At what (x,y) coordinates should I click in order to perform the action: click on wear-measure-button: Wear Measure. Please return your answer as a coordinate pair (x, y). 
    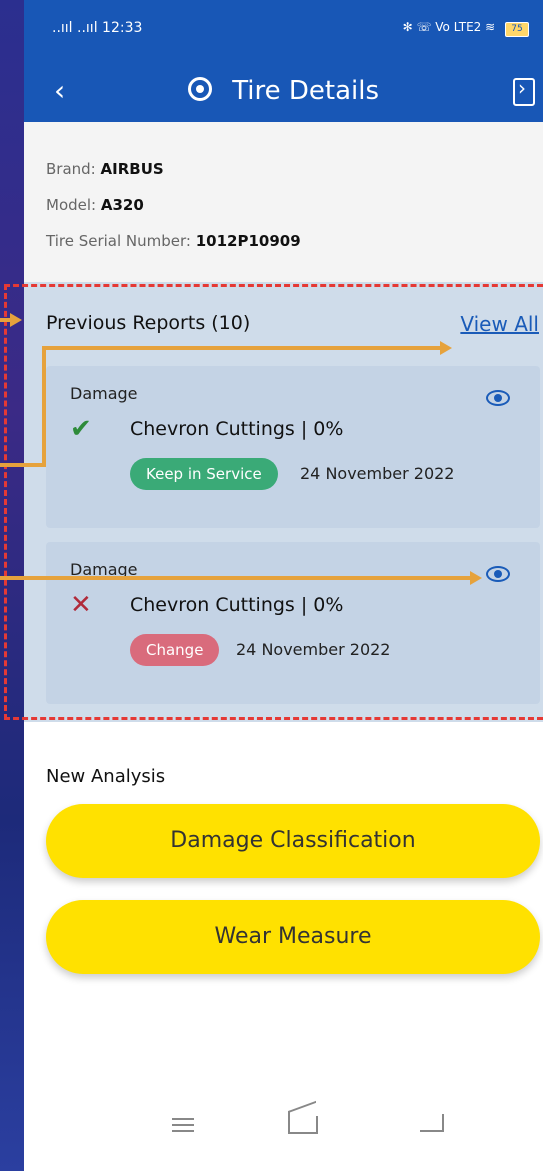
    Looking at the image, I should click on (293, 937).